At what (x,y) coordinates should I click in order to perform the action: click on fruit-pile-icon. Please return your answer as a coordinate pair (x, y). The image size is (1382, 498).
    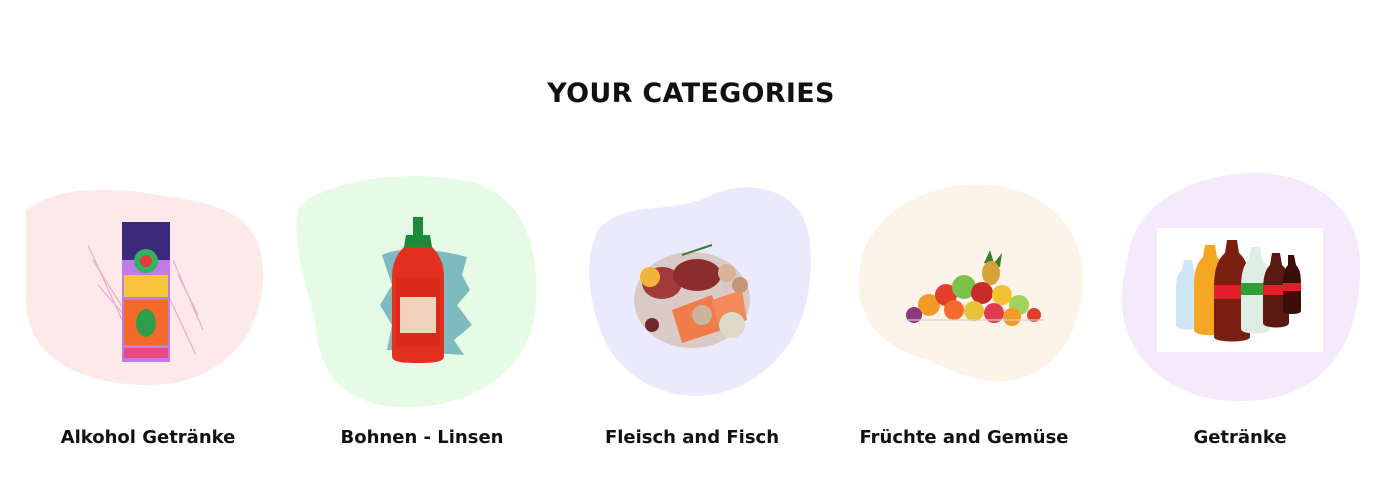
    Looking at the image, I should click on (975, 288).